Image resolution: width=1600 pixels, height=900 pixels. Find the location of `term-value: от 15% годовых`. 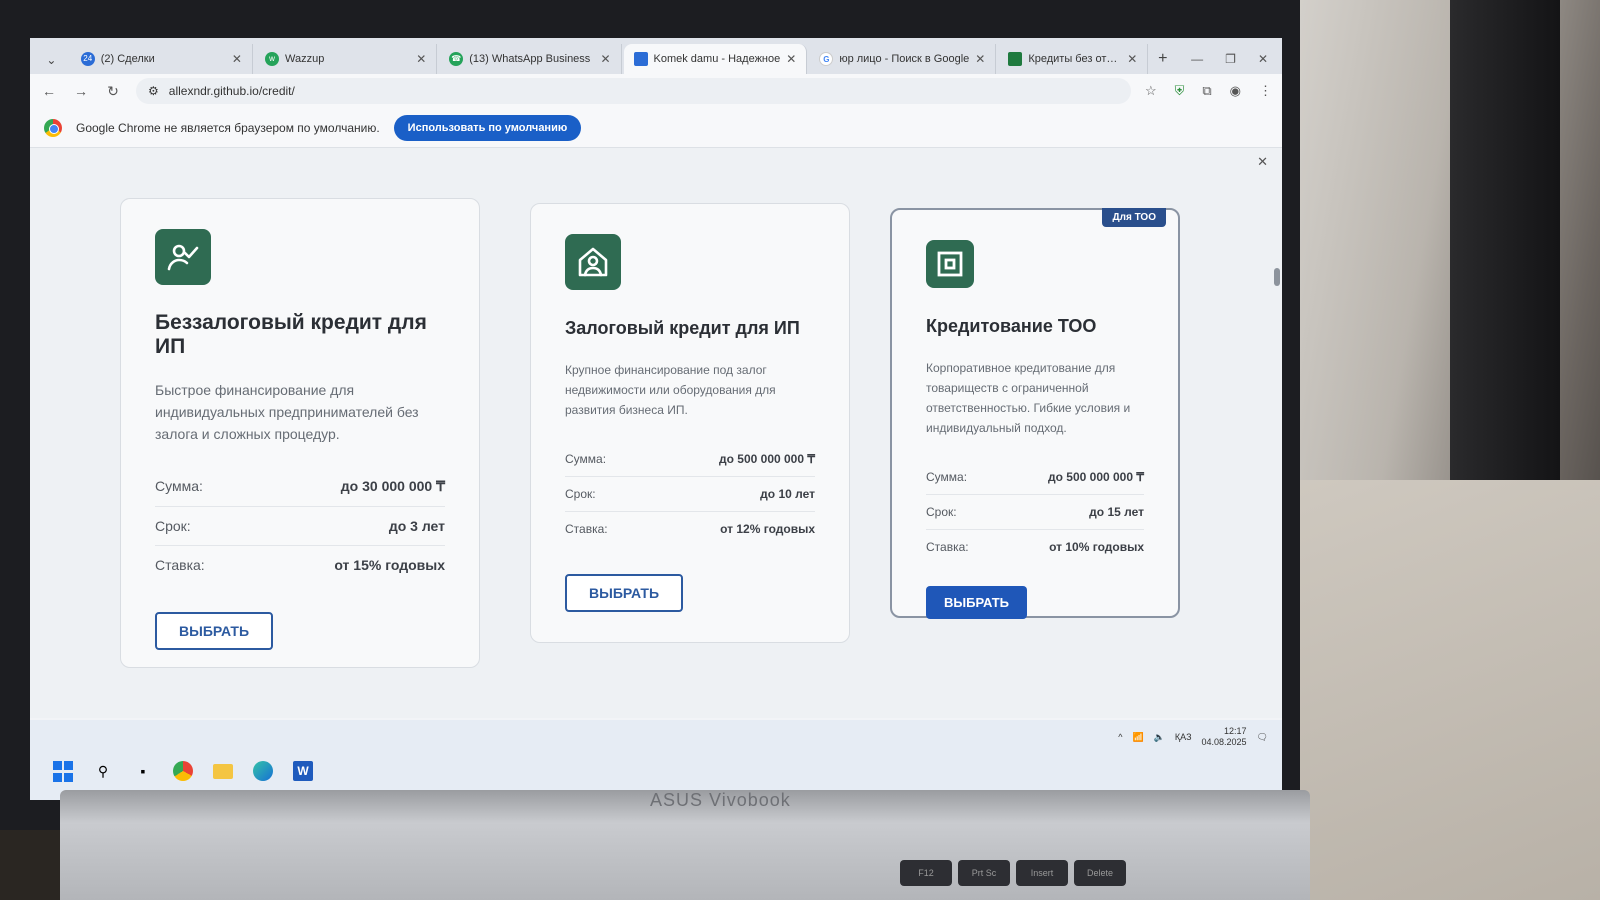

term-value: от 15% годовых is located at coordinates (389, 565).